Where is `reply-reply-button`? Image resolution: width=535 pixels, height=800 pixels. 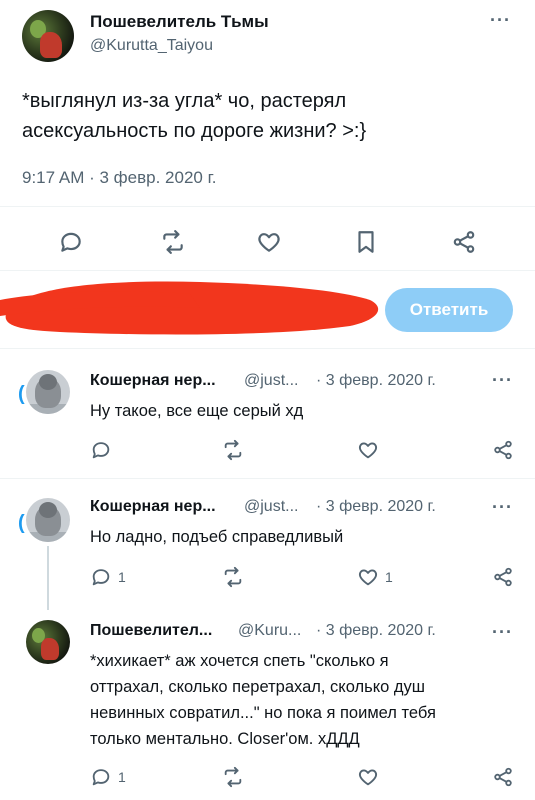 reply-reply-button is located at coordinates (101, 450).